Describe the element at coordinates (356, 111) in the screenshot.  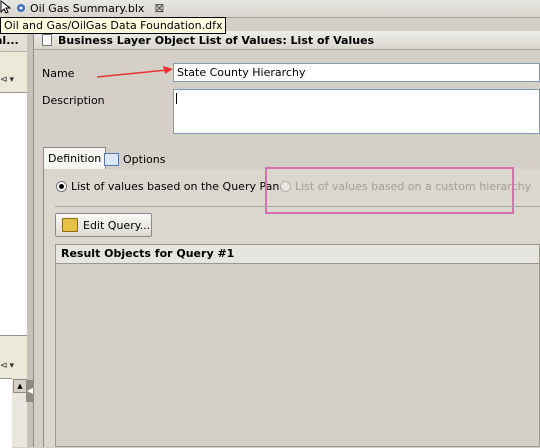
I see `description-field` at that location.